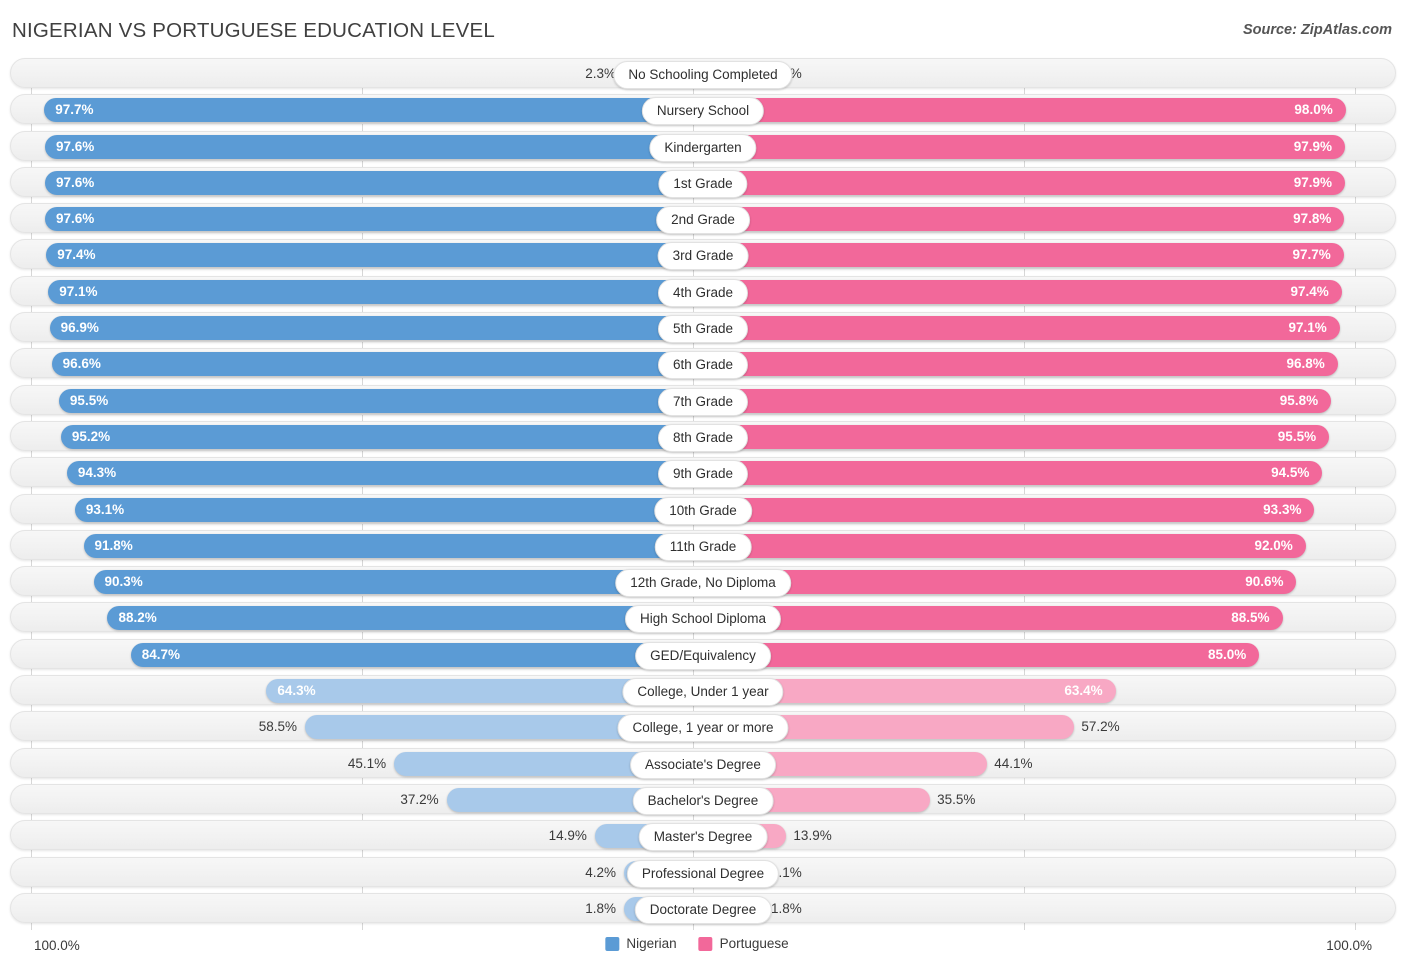 The image size is (1406, 975). I want to click on value-label-nigerian: 95.2%, so click(91, 436).